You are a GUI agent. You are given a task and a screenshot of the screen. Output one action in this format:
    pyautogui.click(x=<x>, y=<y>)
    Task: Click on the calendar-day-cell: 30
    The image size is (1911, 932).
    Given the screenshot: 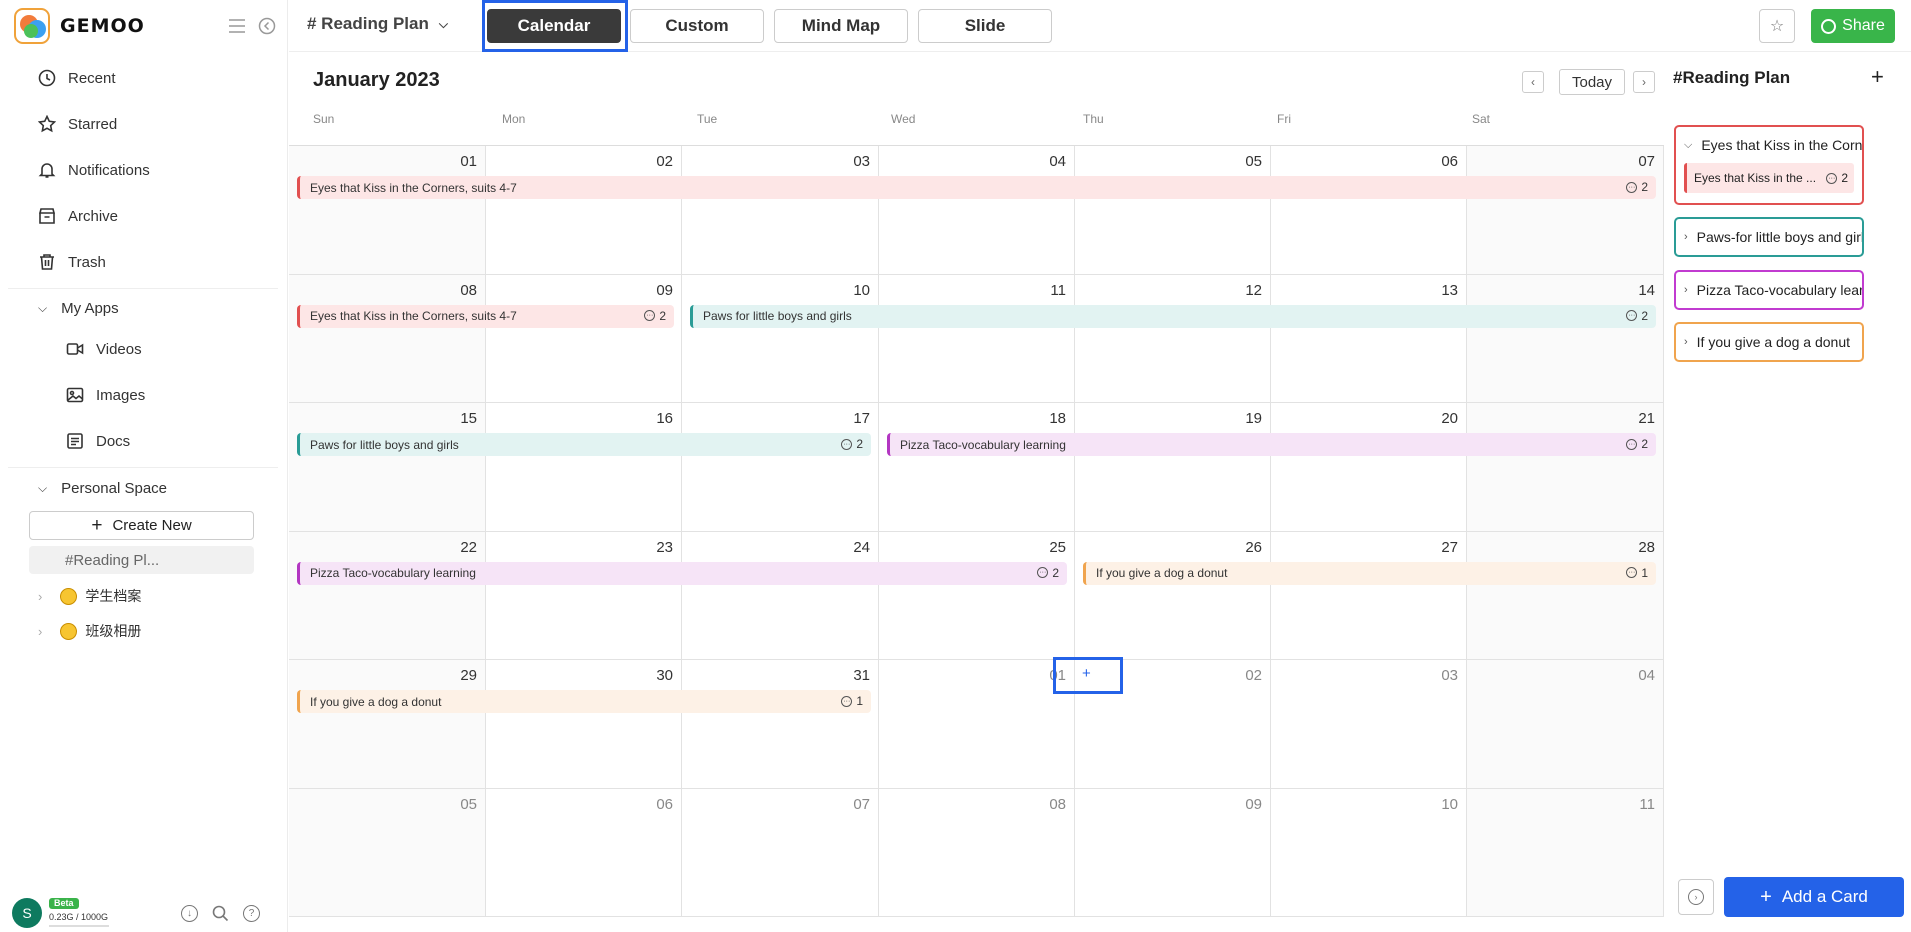 What is the action you would take?
    pyautogui.click(x=584, y=724)
    